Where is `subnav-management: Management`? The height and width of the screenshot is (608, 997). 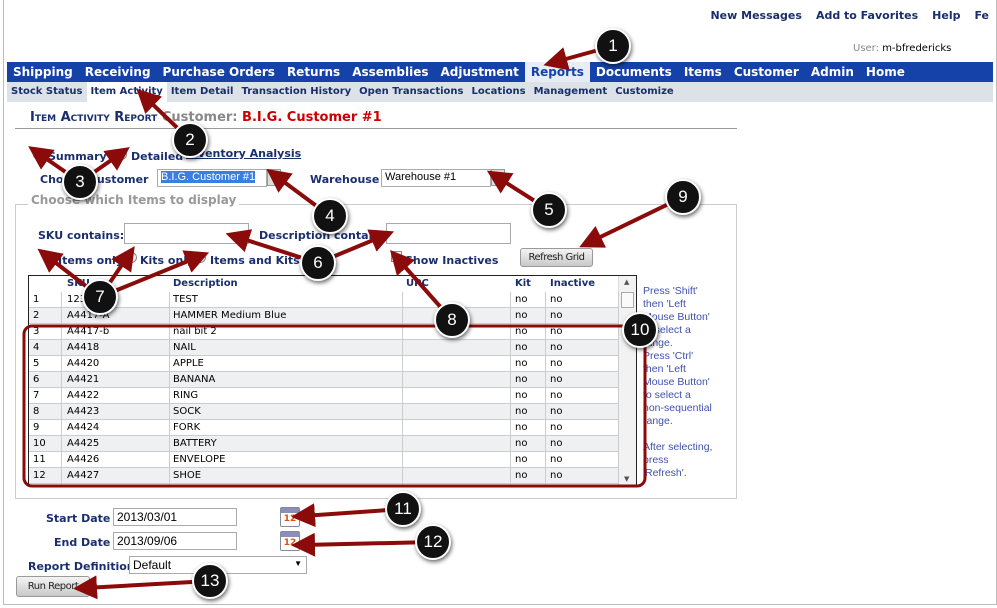
subnav-management: Management is located at coordinates (571, 92).